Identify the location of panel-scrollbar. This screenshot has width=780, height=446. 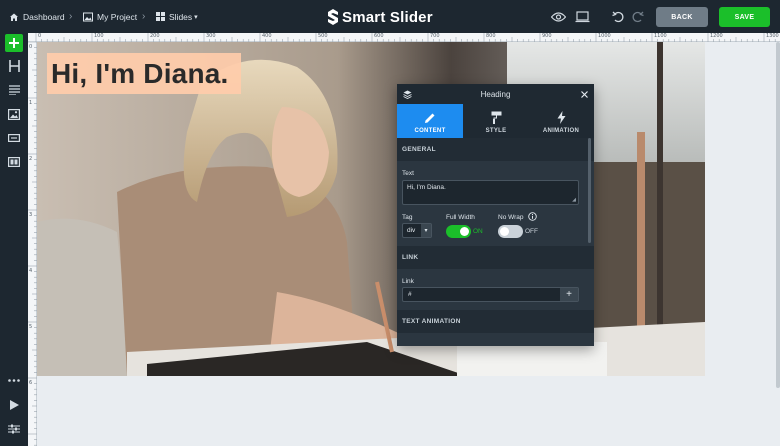
(589, 190).